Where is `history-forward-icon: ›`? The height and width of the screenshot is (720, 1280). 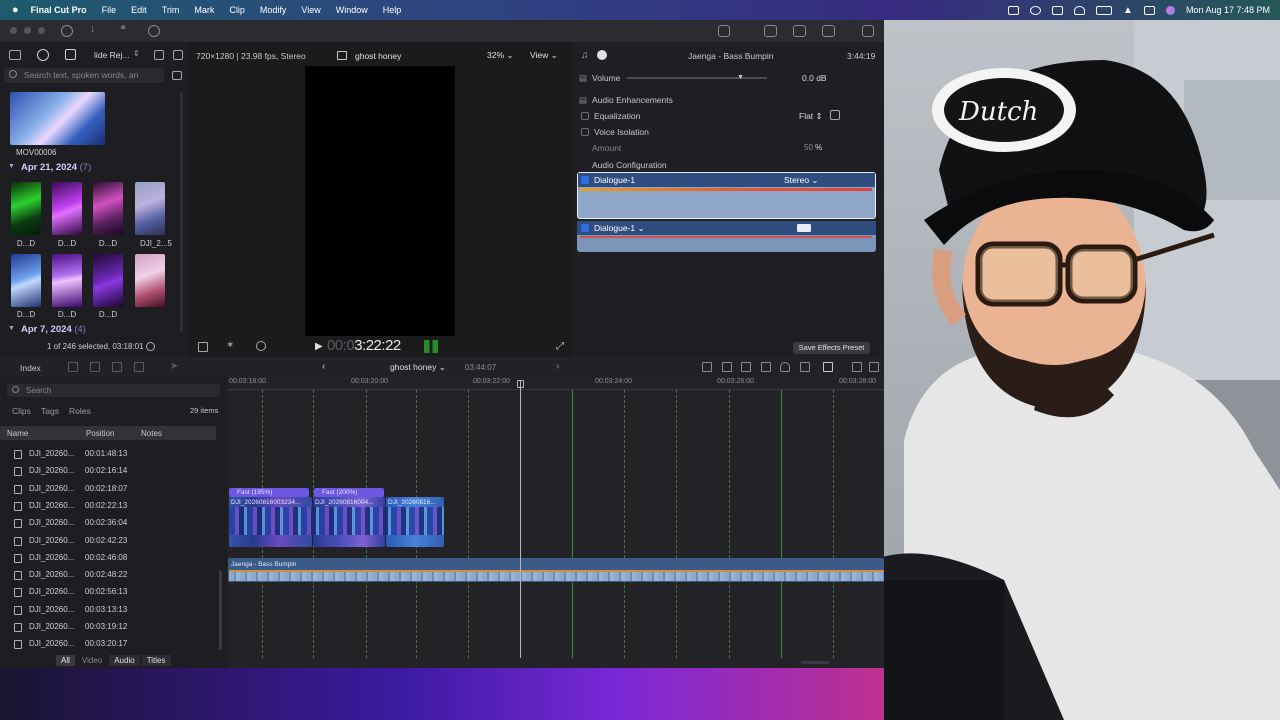 history-forward-icon: › is located at coordinates (557, 366).